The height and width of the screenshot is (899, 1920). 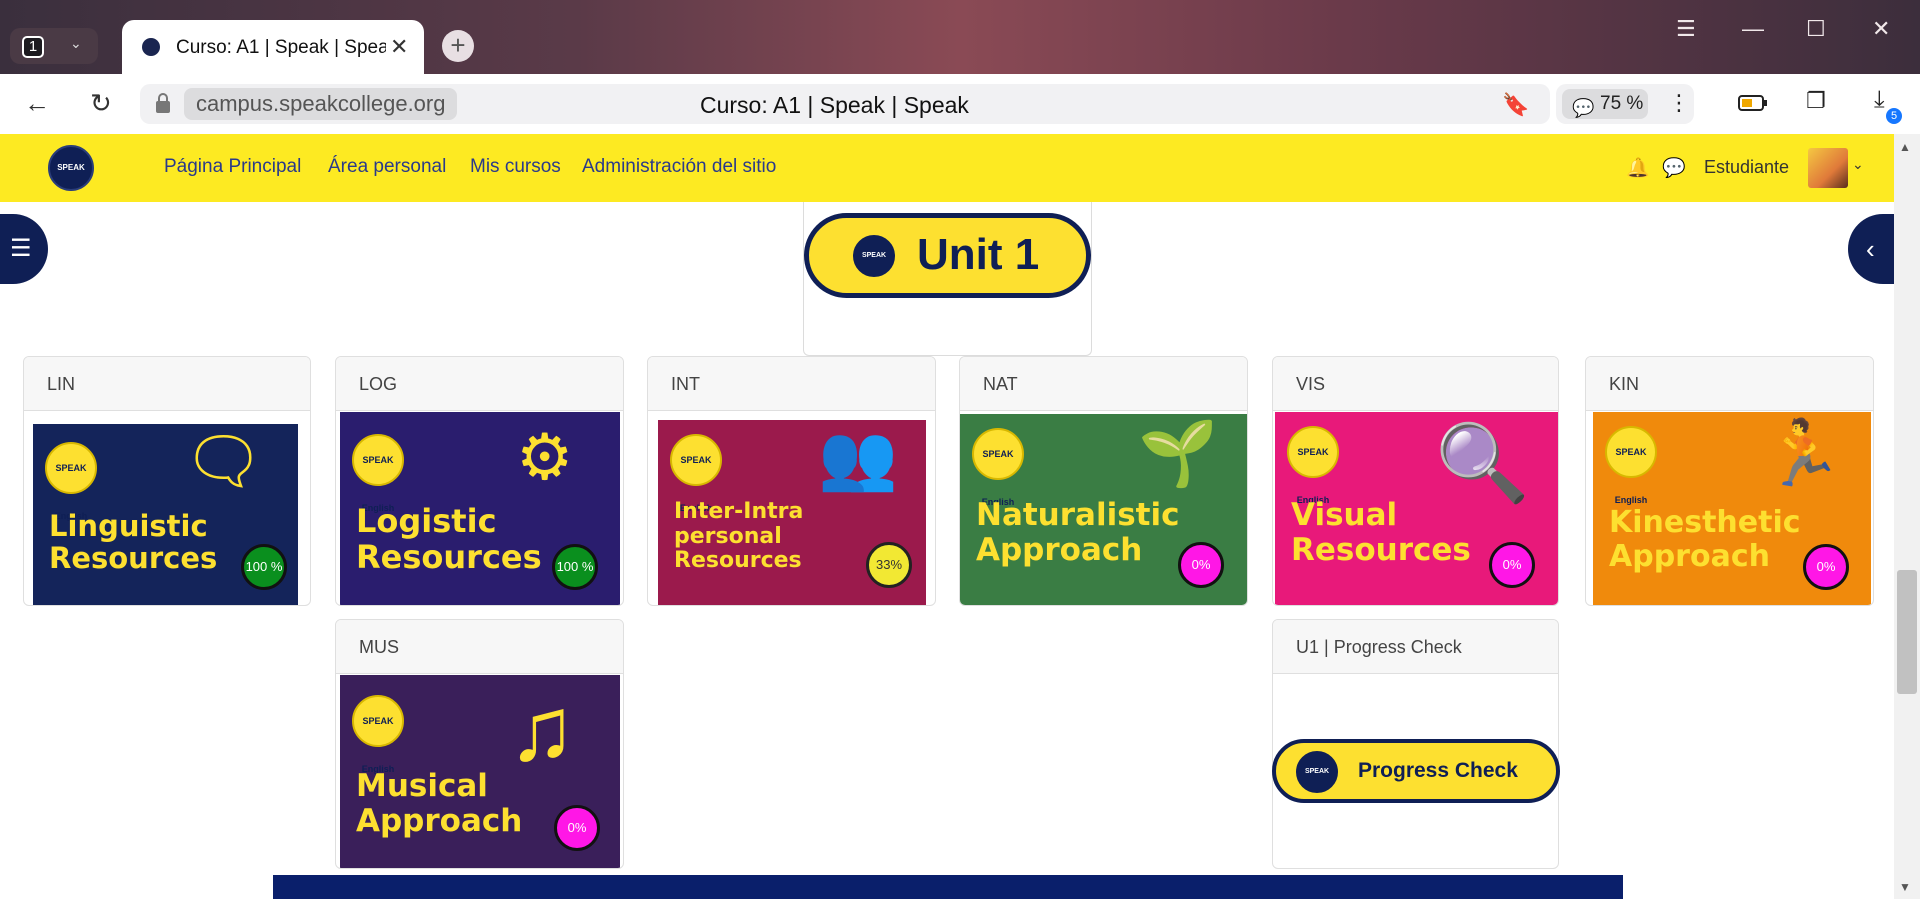 I want to click on scrollbar-thumb, so click(x=1907, y=632).